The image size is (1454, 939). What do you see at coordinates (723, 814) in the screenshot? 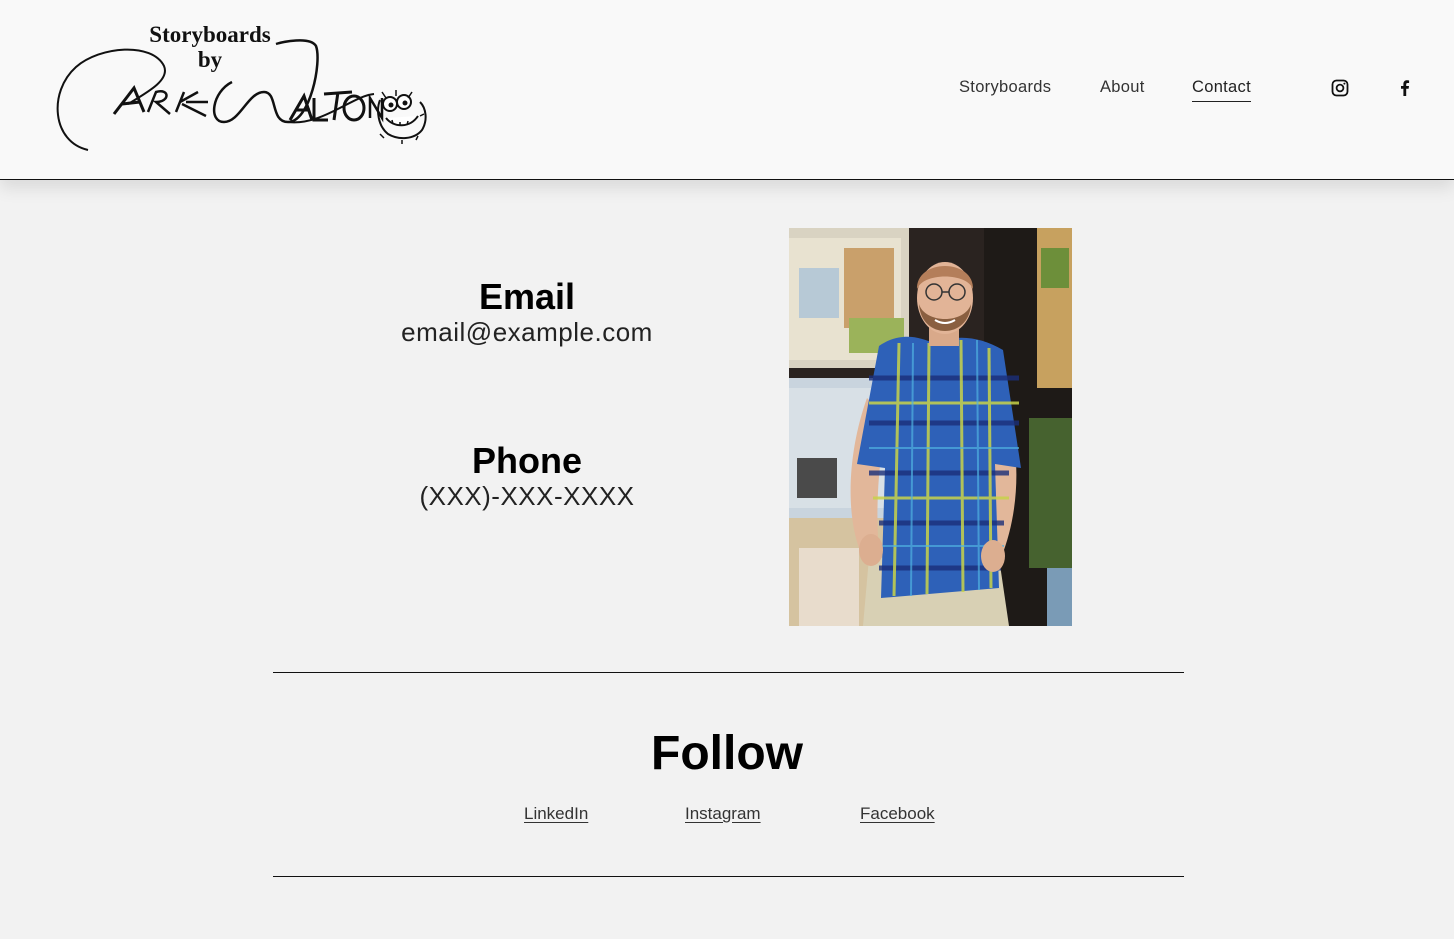
I see `follow-link-instagram: Instagram` at bounding box center [723, 814].